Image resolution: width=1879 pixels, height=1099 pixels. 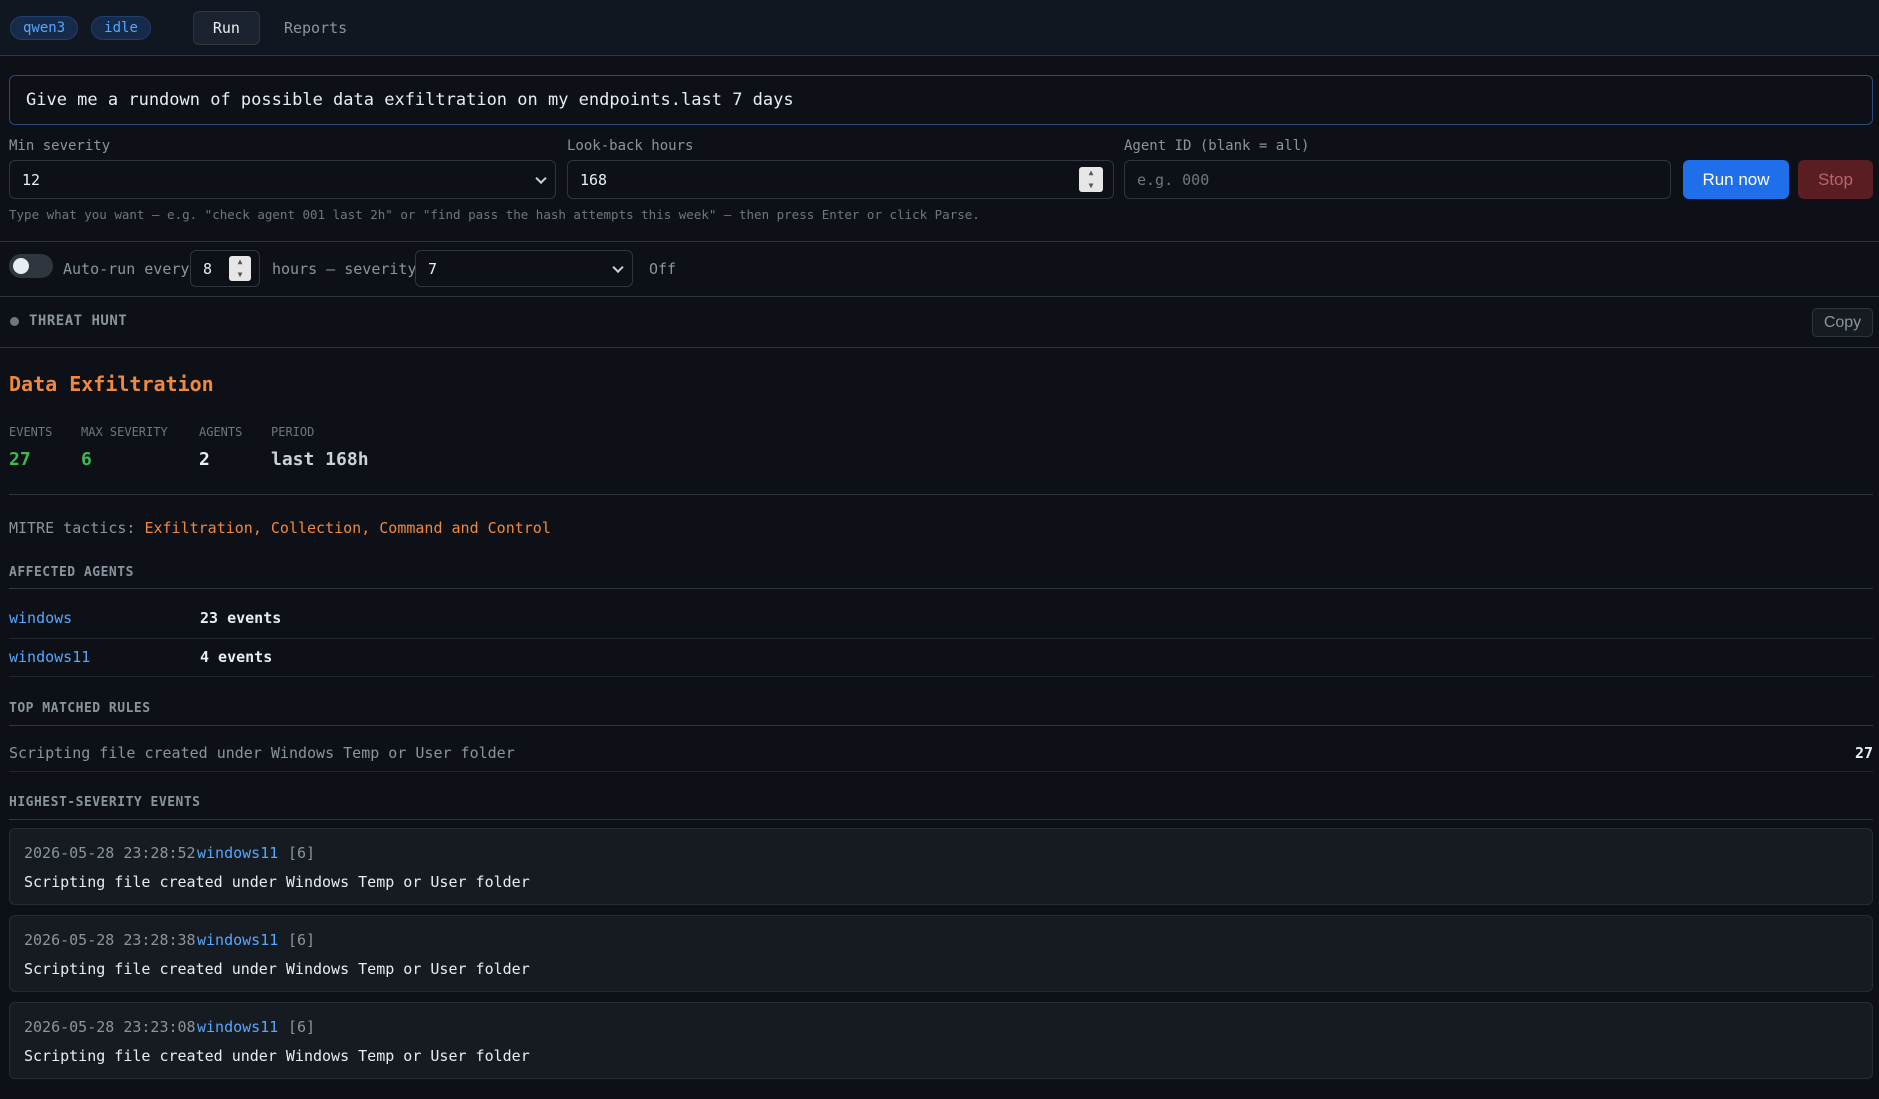 I want to click on agent-link: windows, so click(x=40, y=618).